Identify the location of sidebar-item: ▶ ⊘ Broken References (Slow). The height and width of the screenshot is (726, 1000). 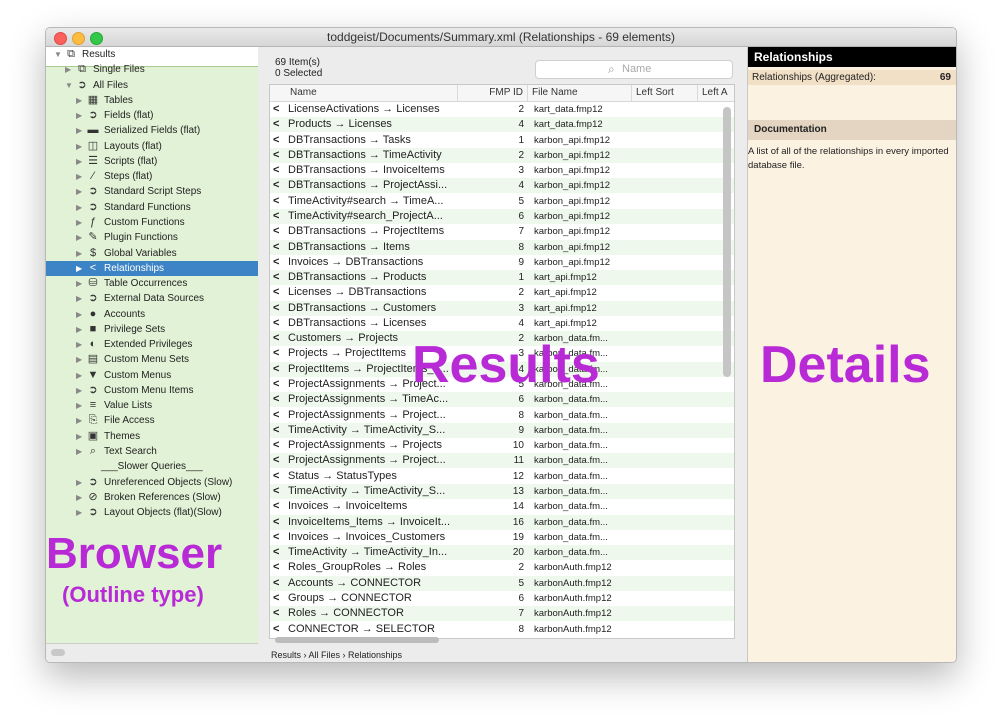
(152, 497).